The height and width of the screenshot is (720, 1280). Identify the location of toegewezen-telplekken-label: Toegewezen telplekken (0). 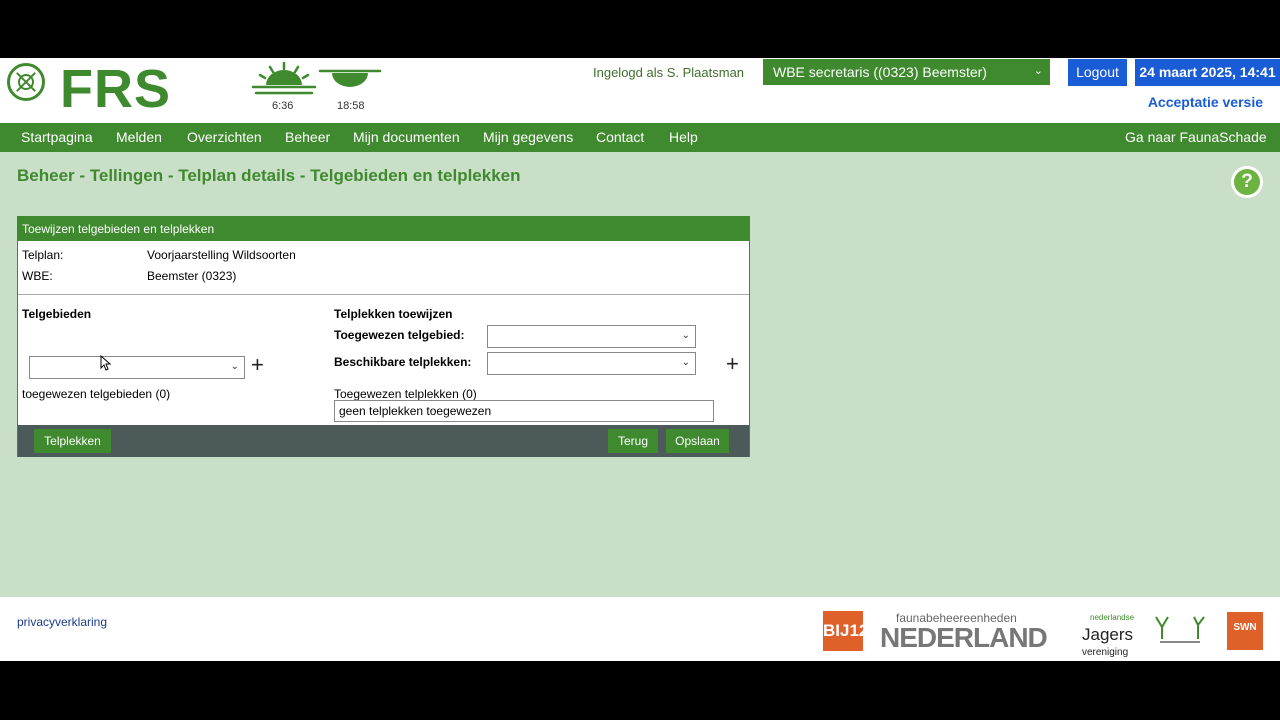
(405, 394).